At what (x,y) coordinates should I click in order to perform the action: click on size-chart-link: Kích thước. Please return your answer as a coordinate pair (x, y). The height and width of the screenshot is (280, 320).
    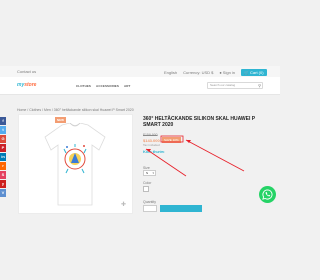
    Looking at the image, I should click on (154, 151).